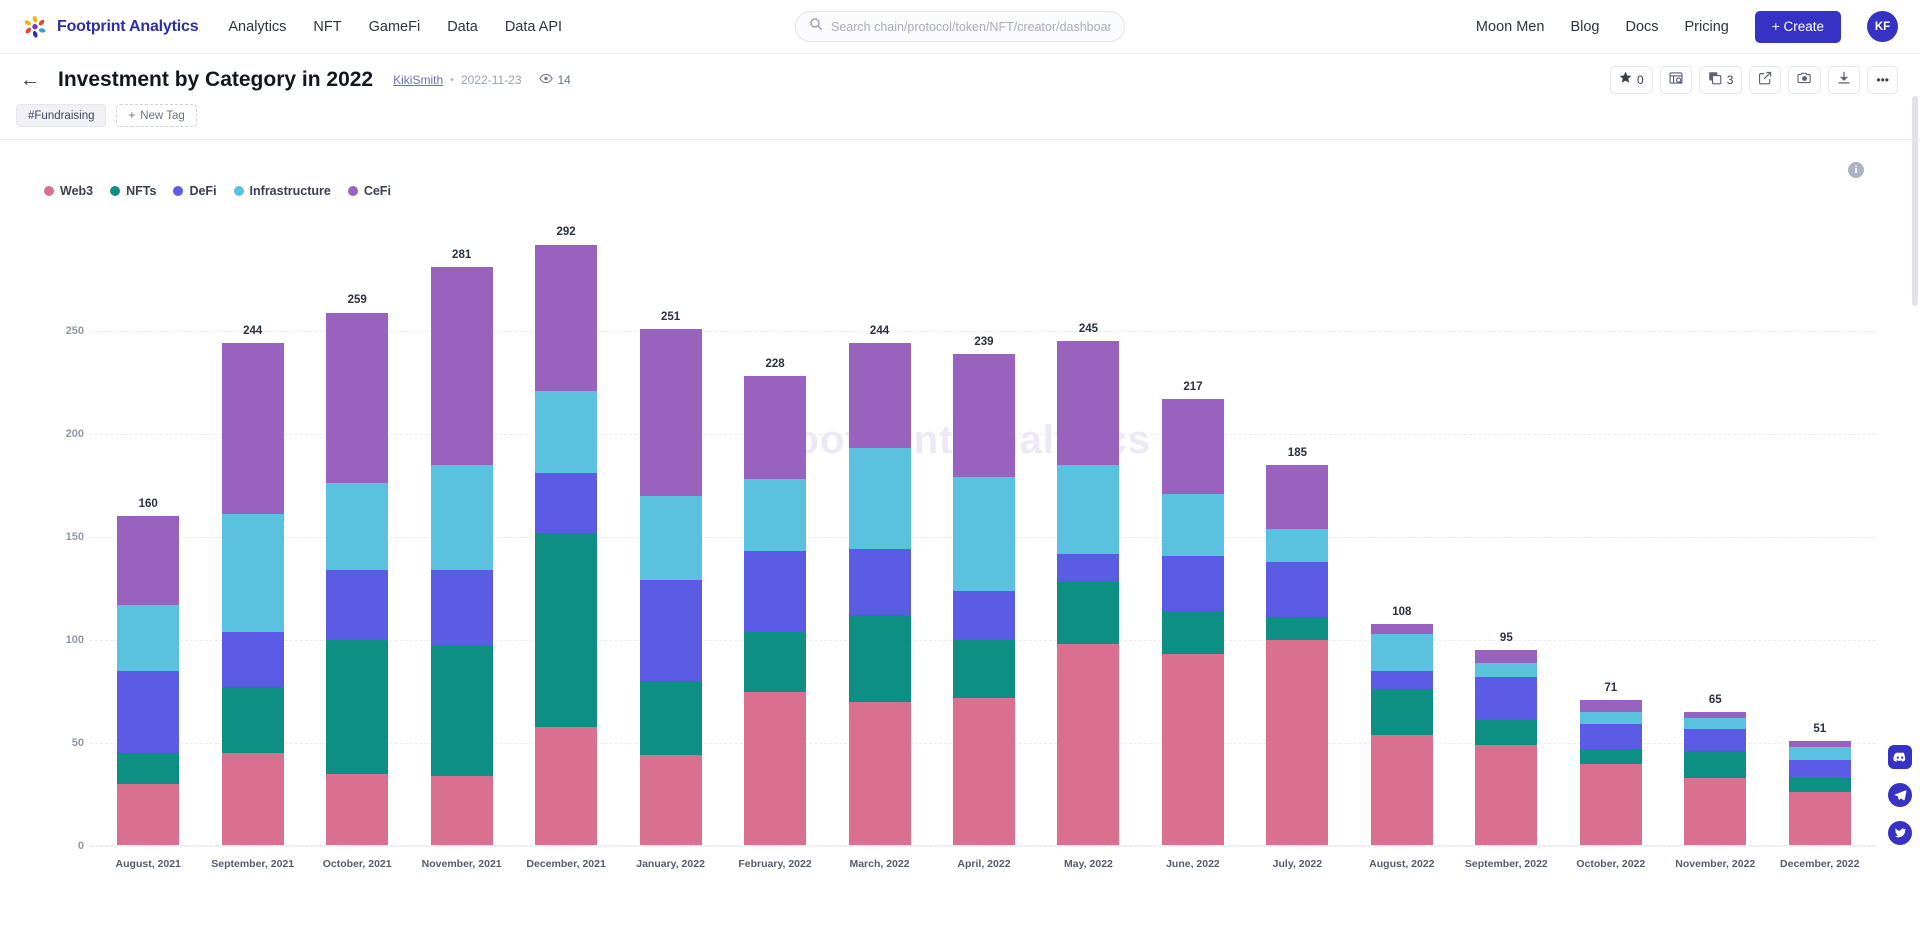  What do you see at coordinates (1720, 80) in the screenshot?
I see `copies-button: 3` at bounding box center [1720, 80].